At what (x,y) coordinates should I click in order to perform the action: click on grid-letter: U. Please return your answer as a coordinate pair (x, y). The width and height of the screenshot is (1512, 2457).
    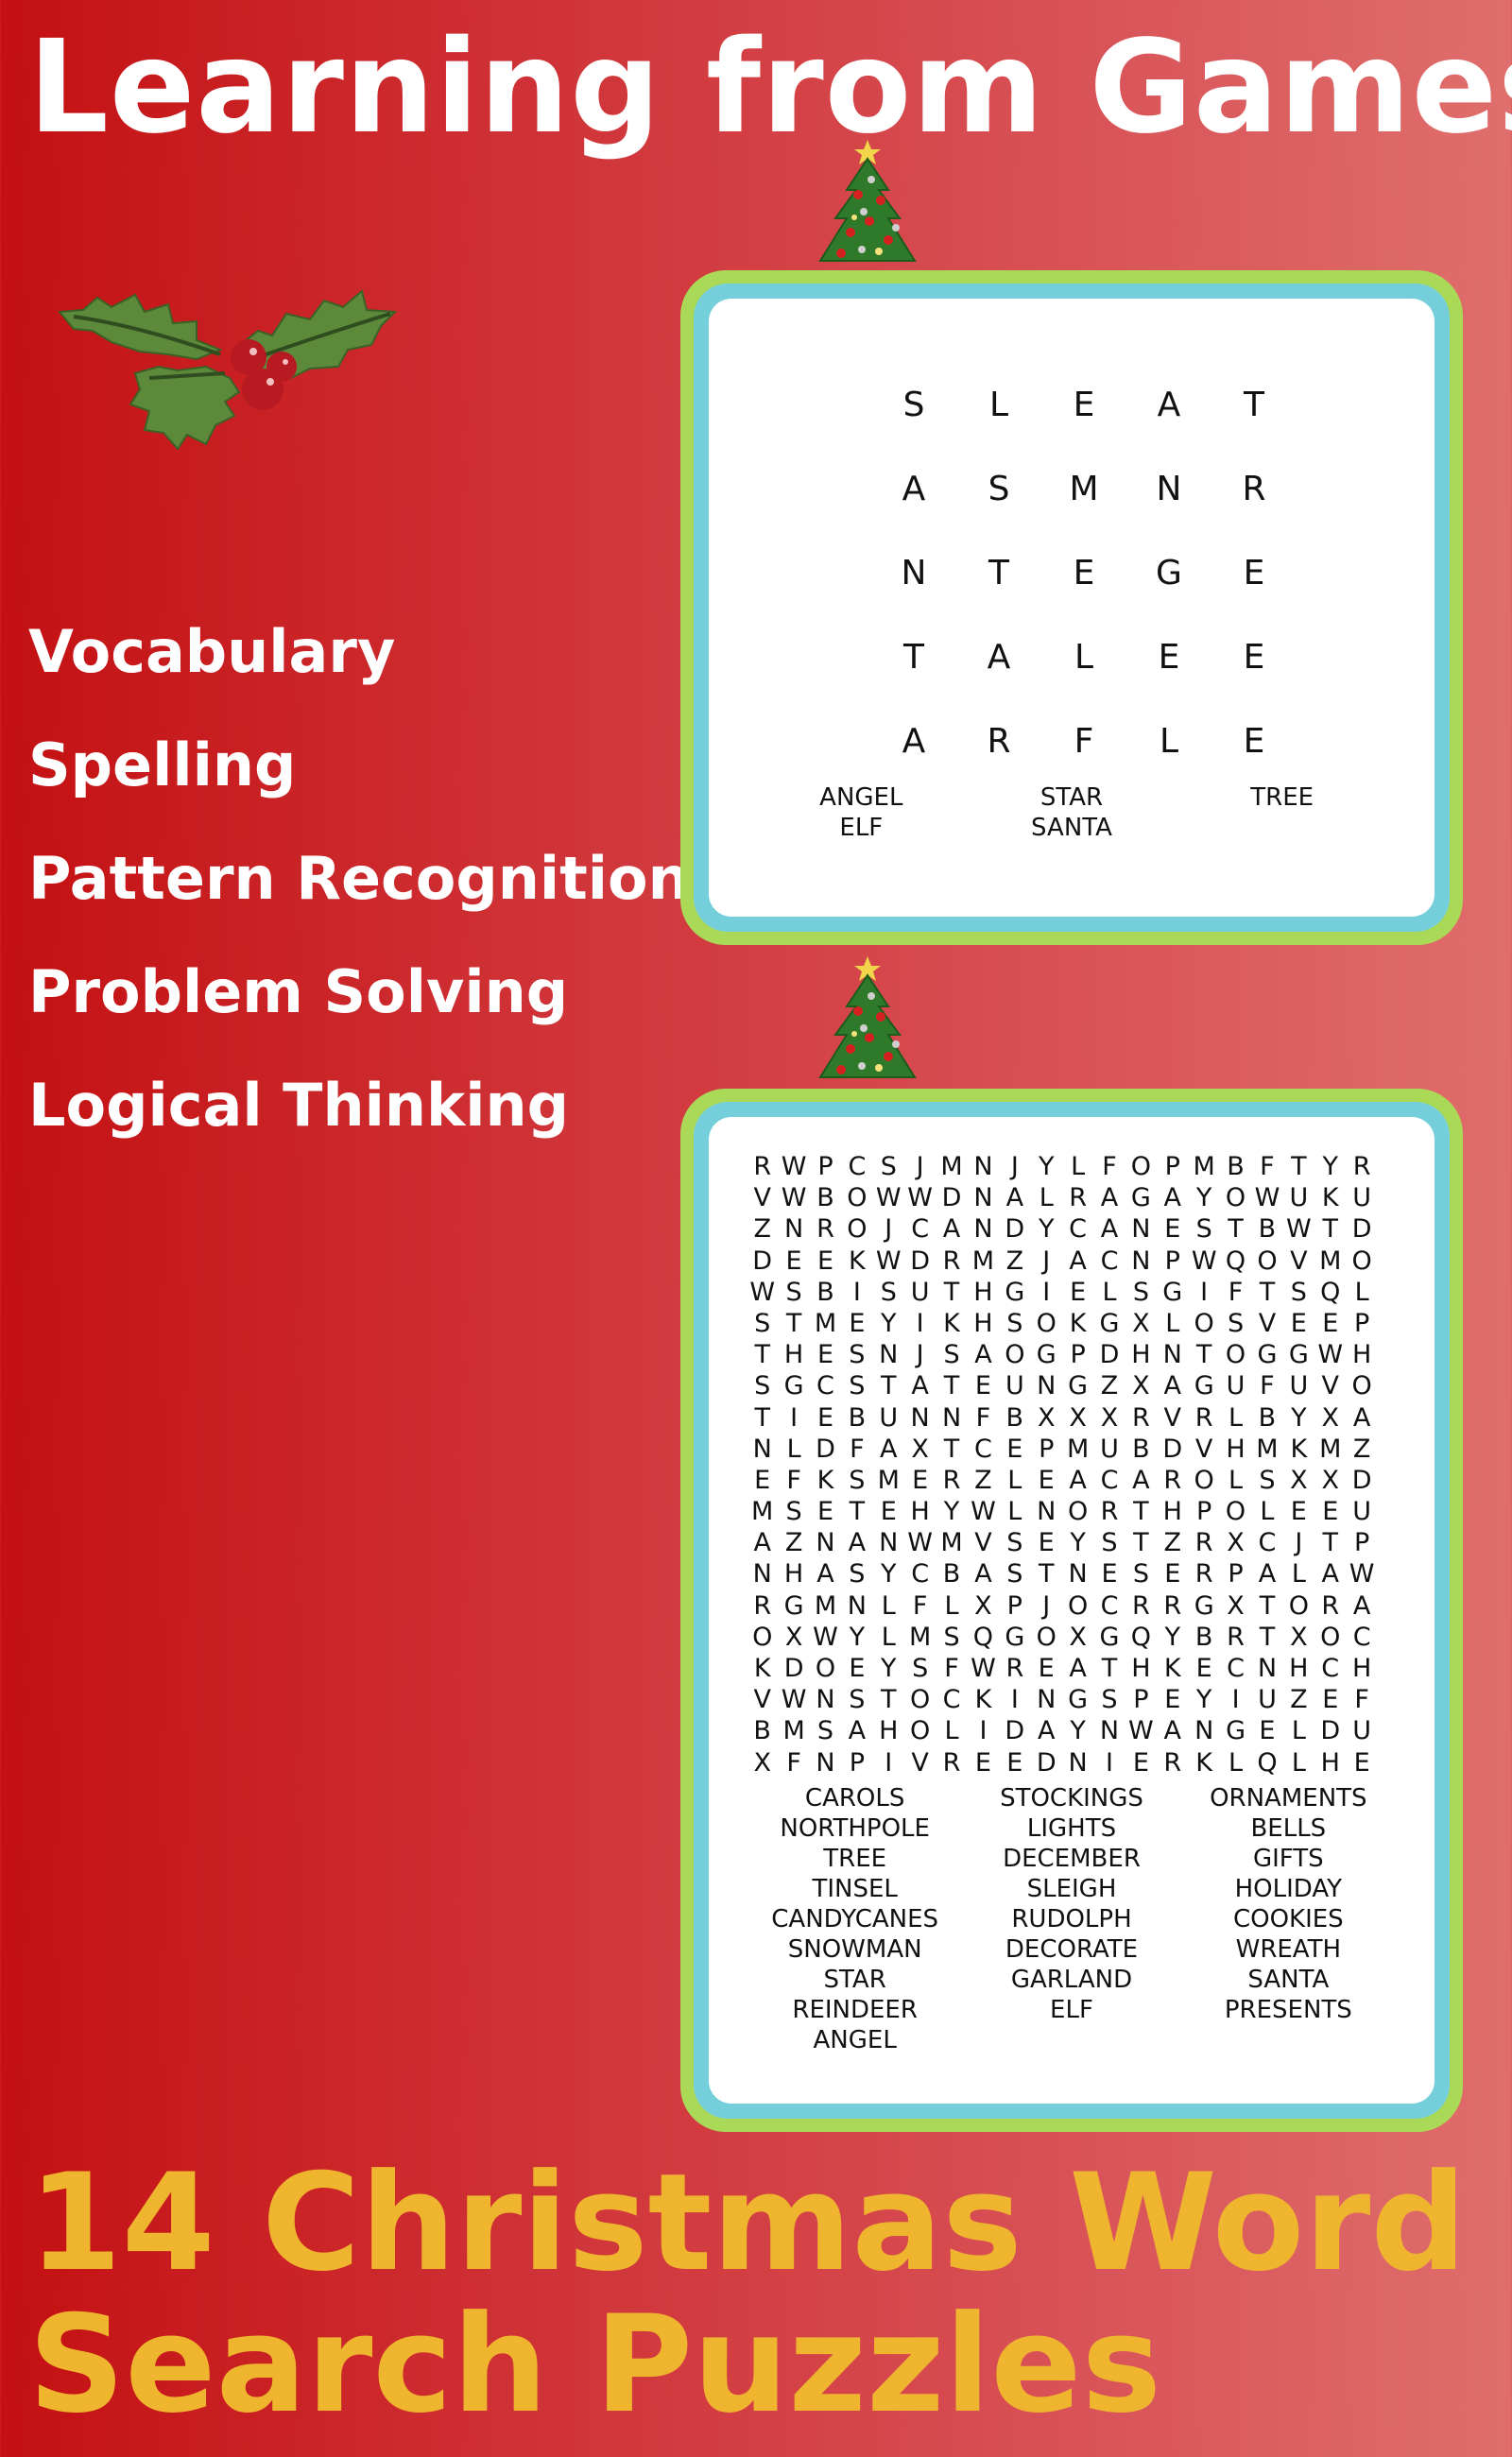
    Looking at the image, I should click on (1361, 1511).